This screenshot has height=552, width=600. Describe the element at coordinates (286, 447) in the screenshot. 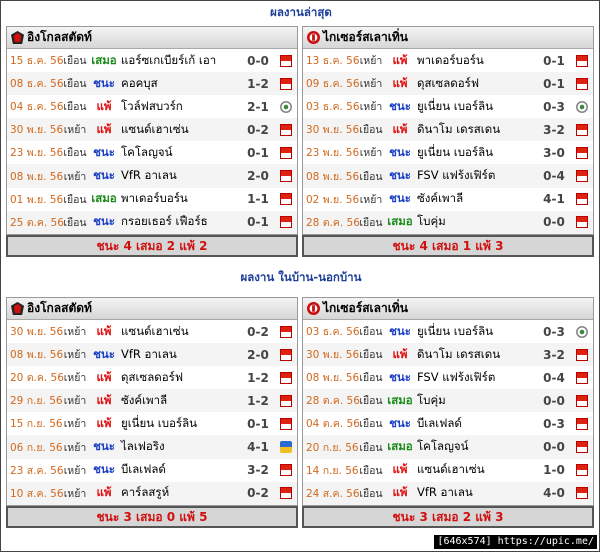

I see `friendly-match-icon` at that location.